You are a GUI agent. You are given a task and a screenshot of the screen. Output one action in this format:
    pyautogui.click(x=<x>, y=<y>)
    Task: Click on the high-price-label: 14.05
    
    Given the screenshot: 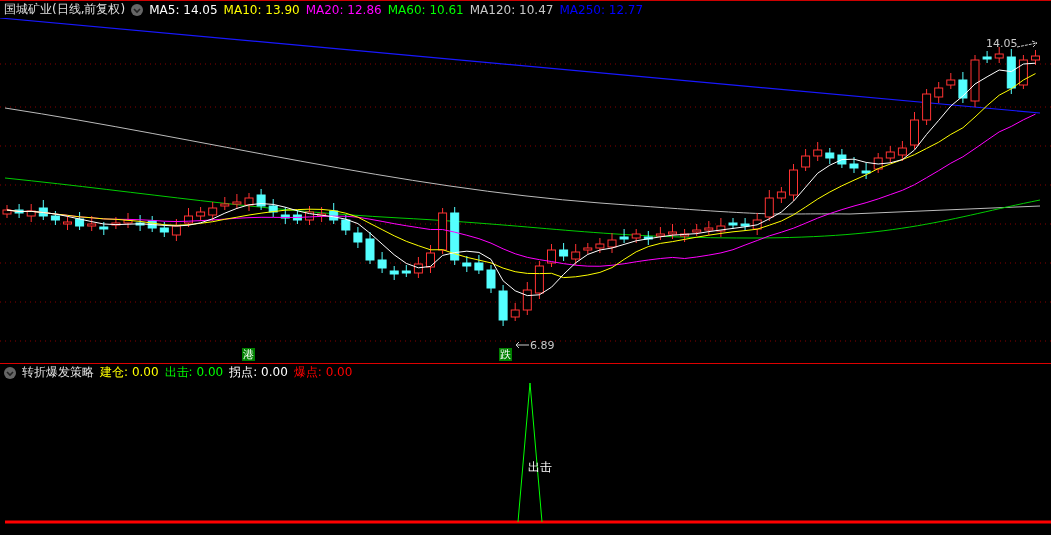 What is the action you would take?
    pyautogui.click(x=1002, y=43)
    